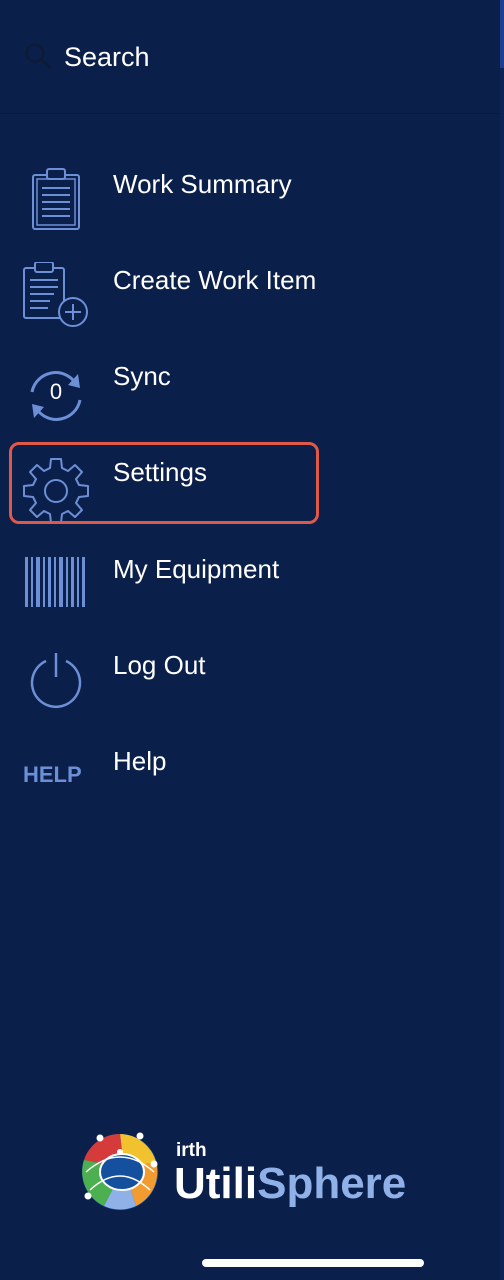 The image size is (504, 1280). What do you see at coordinates (250, 57) in the screenshot?
I see `search-bar: Search` at bounding box center [250, 57].